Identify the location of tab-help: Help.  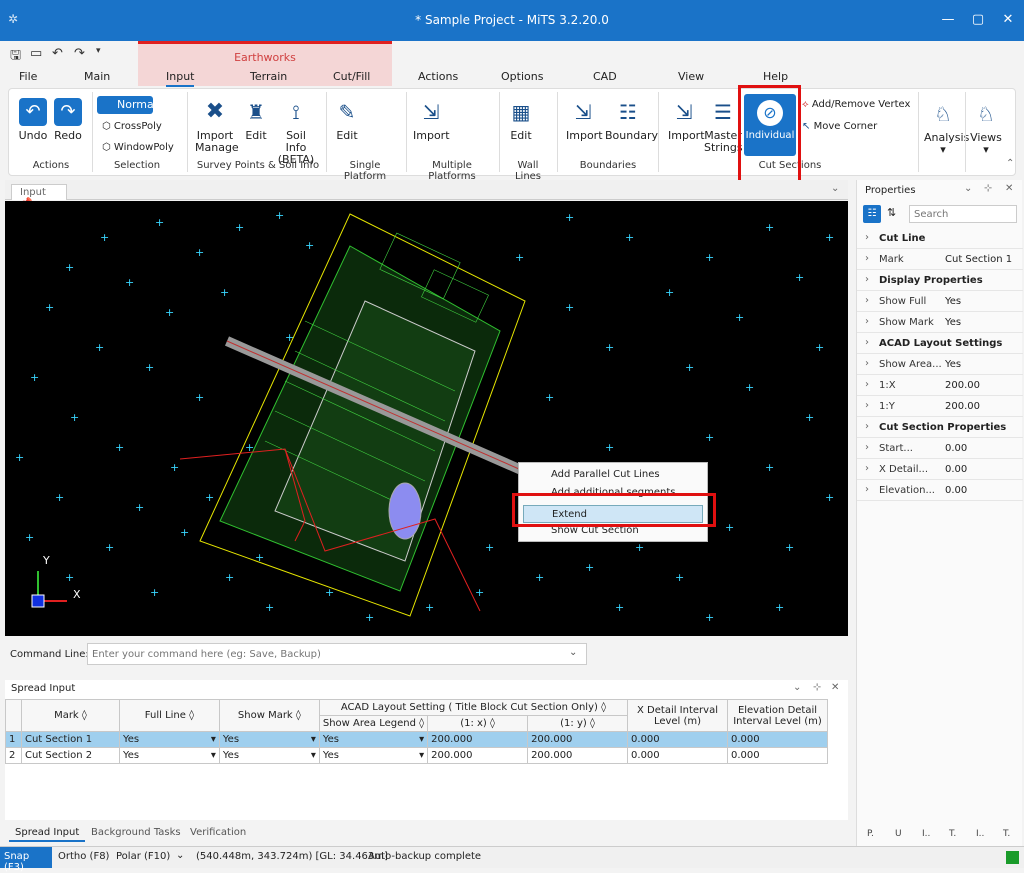
(775, 76).